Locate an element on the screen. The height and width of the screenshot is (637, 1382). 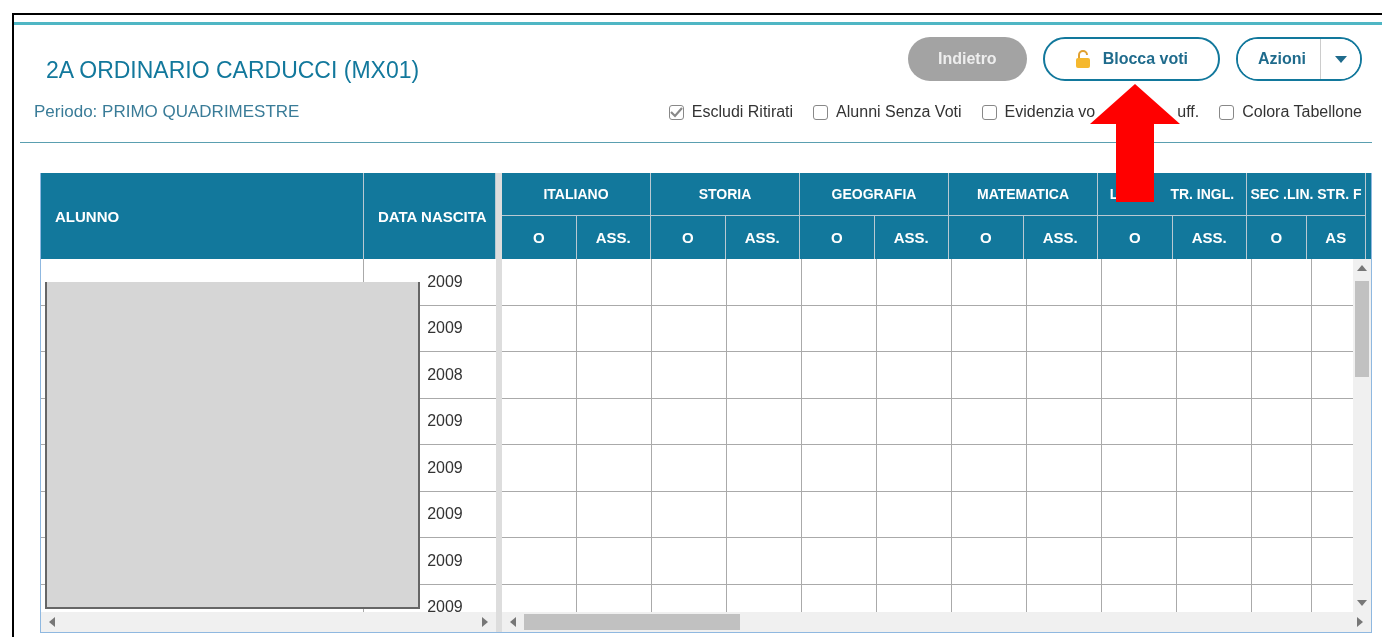
label-text: Alunni Senza Voti is located at coordinates (899, 112).